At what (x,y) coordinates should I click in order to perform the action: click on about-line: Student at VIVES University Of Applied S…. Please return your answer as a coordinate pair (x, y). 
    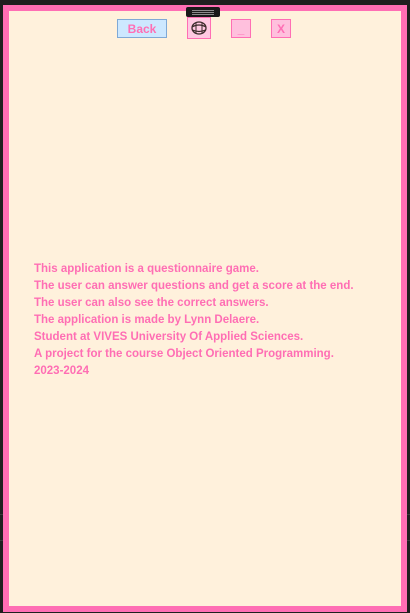
    Looking at the image, I should click on (169, 337).